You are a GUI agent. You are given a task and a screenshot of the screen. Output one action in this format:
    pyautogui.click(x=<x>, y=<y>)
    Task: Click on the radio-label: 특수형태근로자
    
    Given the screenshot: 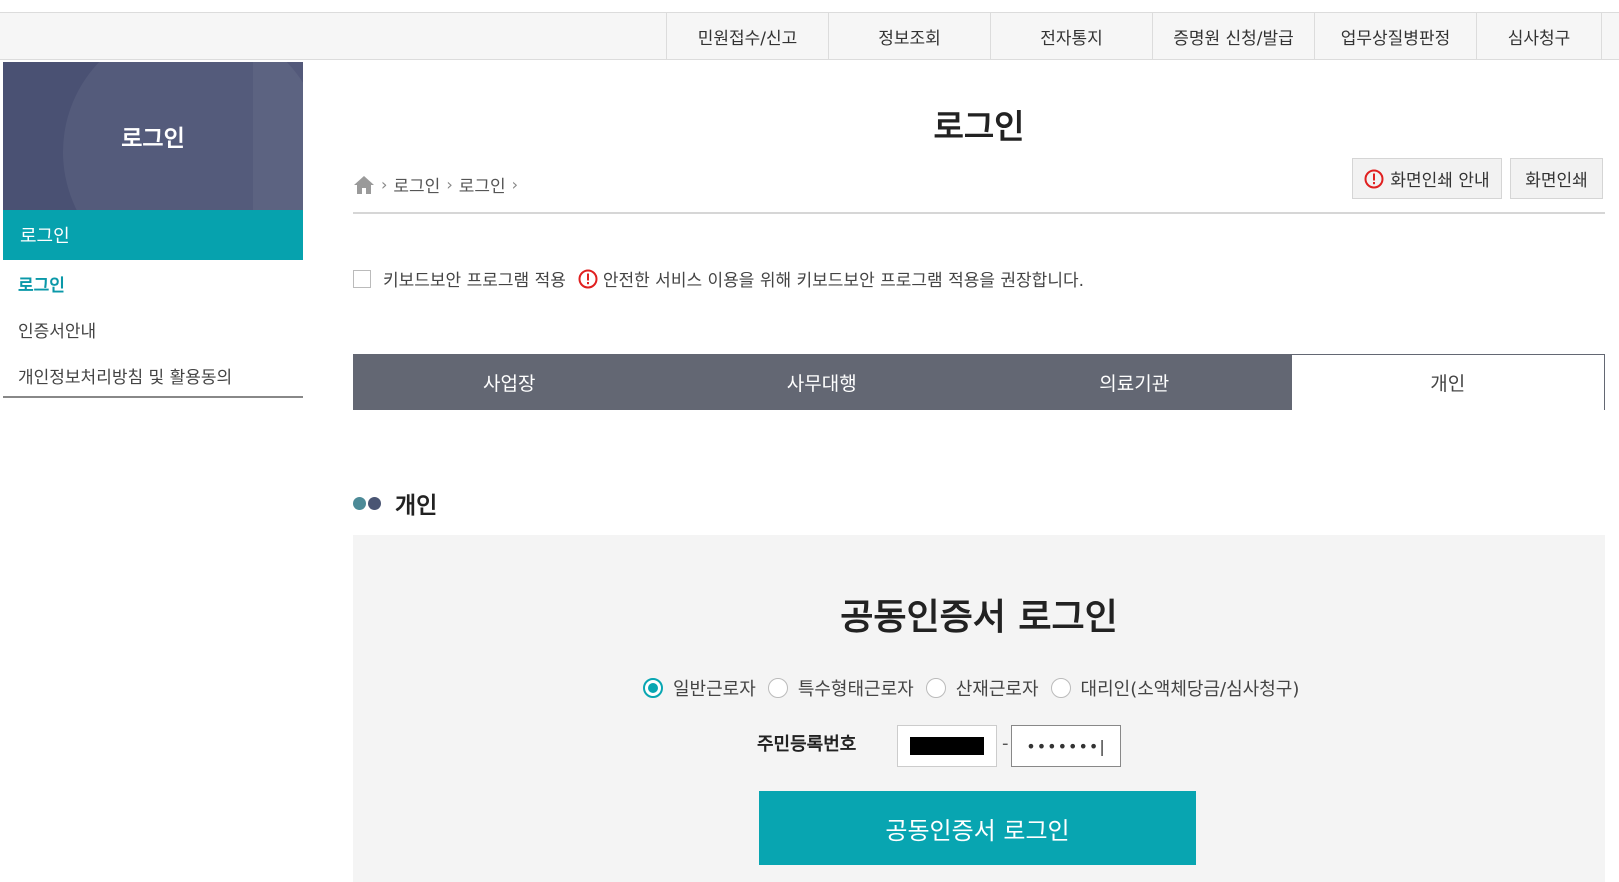 What is the action you would take?
    pyautogui.click(x=855, y=689)
    